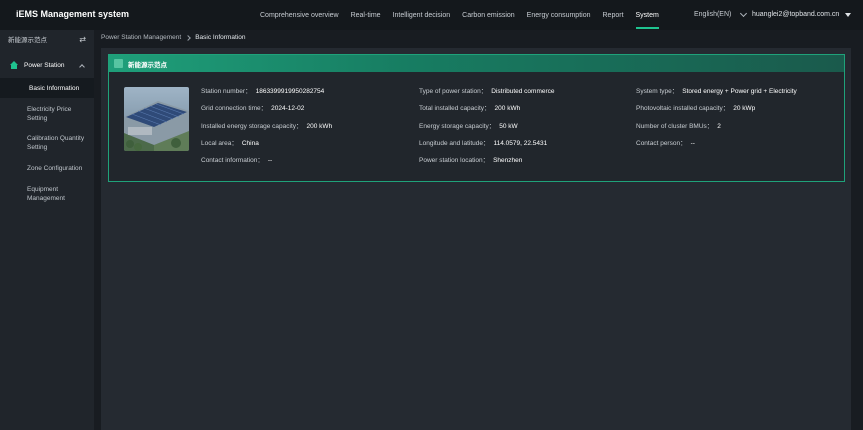 The image size is (863, 430). I want to click on chevron-up-icon, so click(82, 66).